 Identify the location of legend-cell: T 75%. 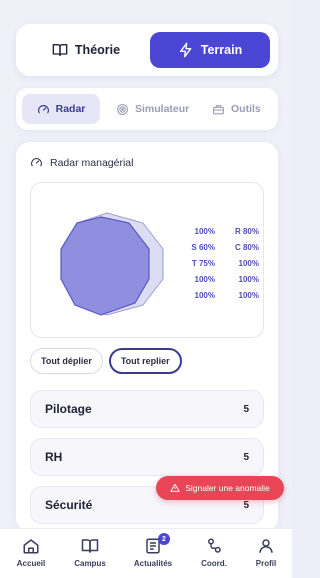
(203, 263).